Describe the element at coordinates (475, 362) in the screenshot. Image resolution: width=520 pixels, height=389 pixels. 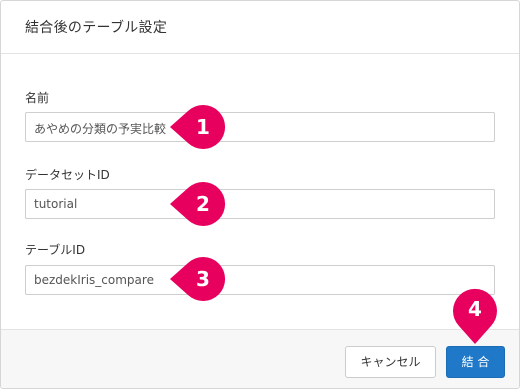
I see `join-button: 結 合` at that location.